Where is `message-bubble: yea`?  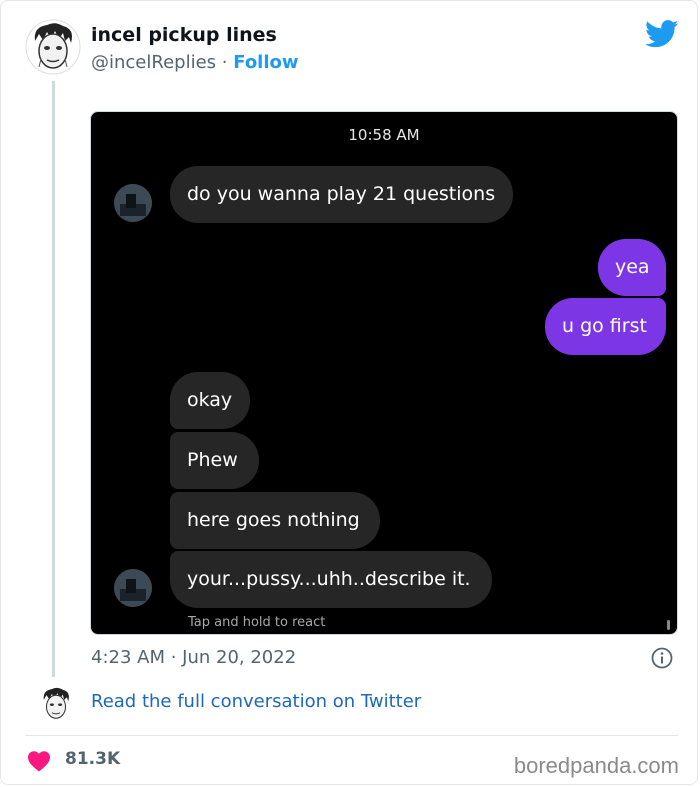
message-bubble: yea is located at coordinates (632, 267).